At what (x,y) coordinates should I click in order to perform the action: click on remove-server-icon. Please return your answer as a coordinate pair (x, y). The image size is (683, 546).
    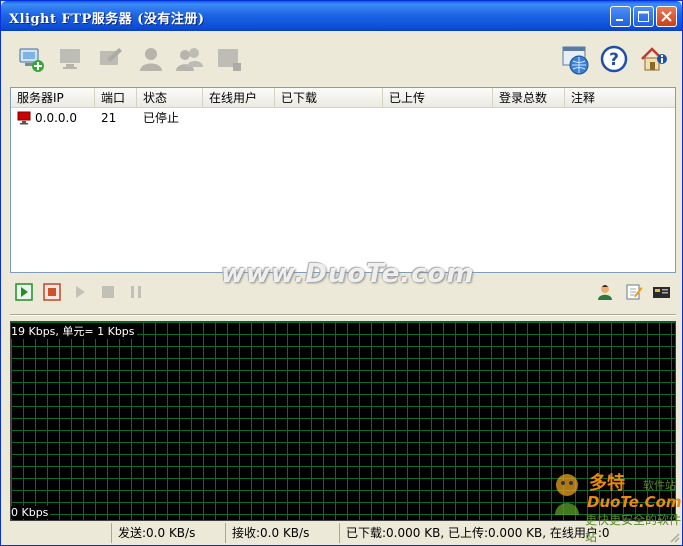
    Looking at the image, I should click on (70, 59).